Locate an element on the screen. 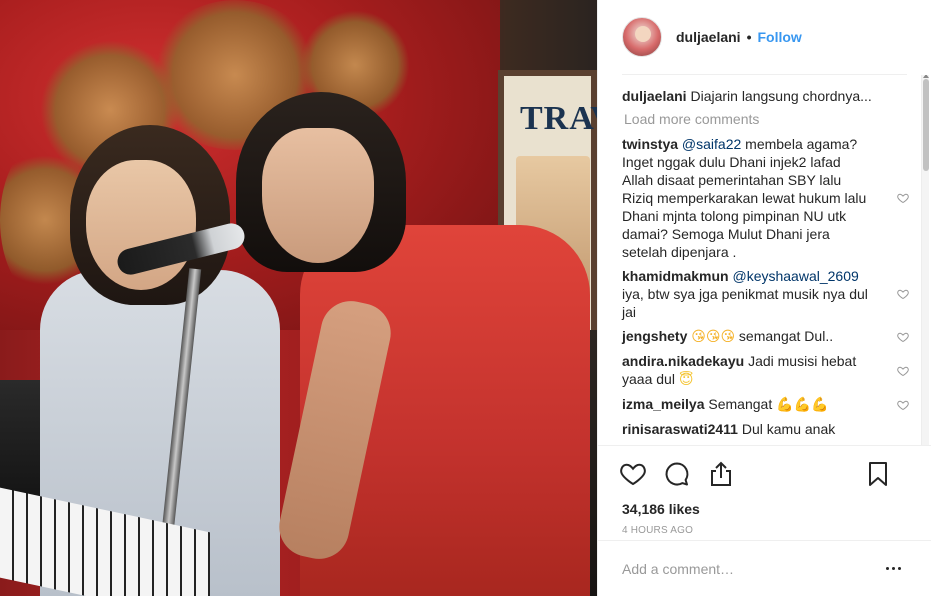 The width and height of the screenshot is (931, 596). comment-mention: @keyshaawal_2609 is located at coordinates (795, 276).